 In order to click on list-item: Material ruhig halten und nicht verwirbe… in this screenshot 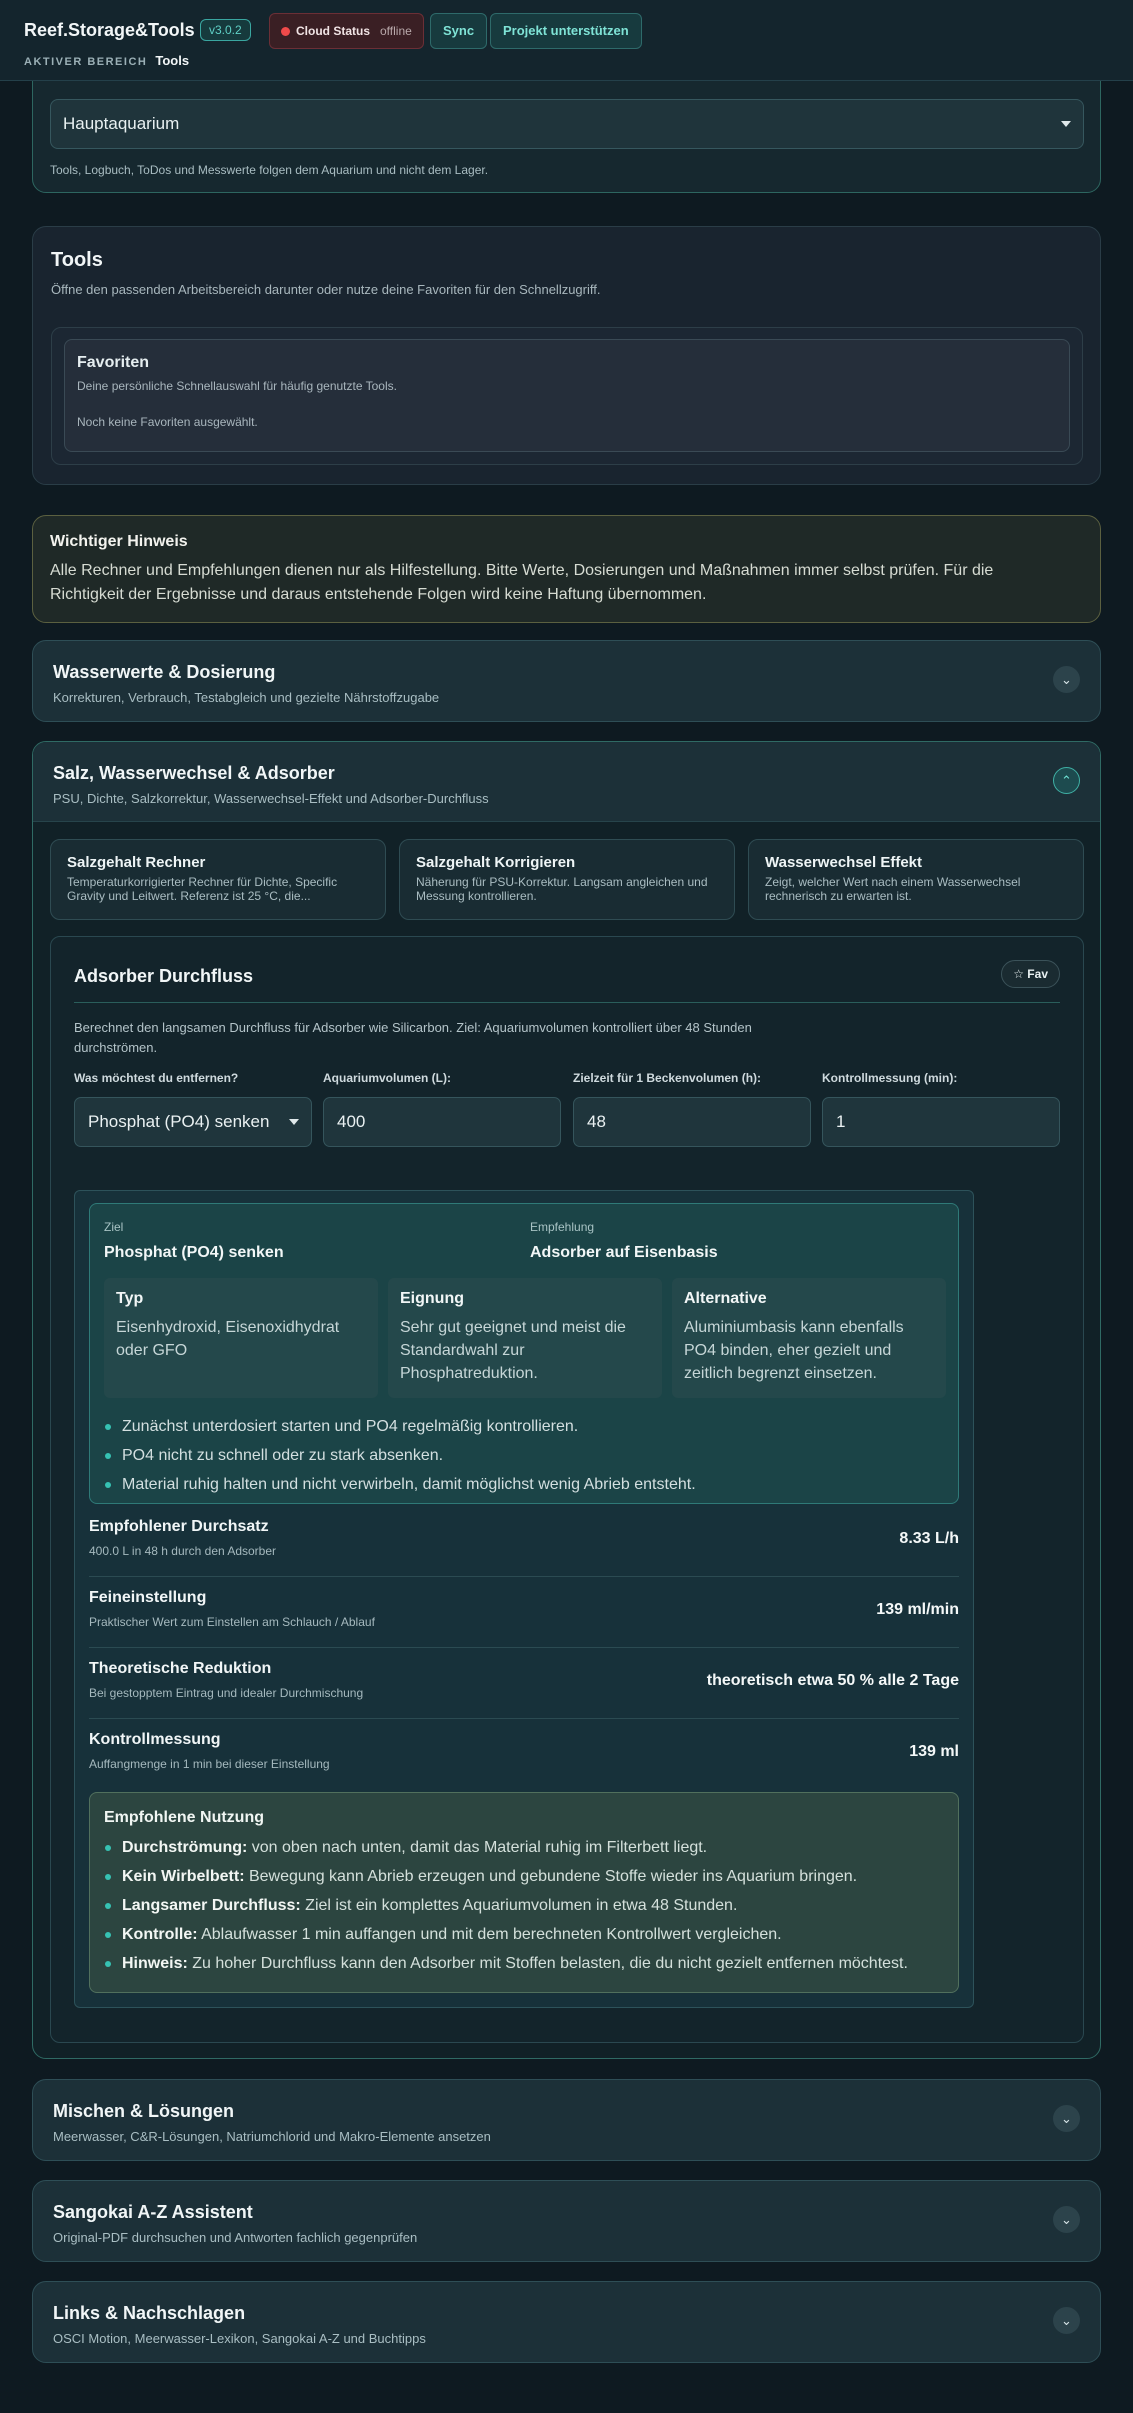, I will do `click(524, 1484)`.